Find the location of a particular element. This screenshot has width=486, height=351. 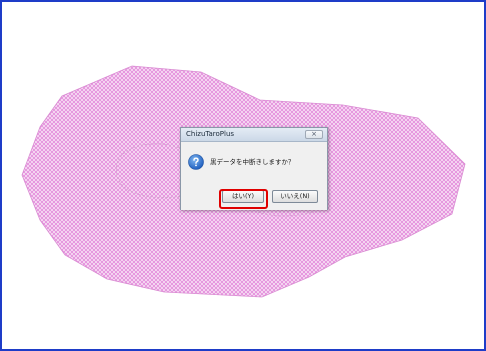

dialog-titlebar: ChizuTaroPlus × is located at coordinates (254, 135).